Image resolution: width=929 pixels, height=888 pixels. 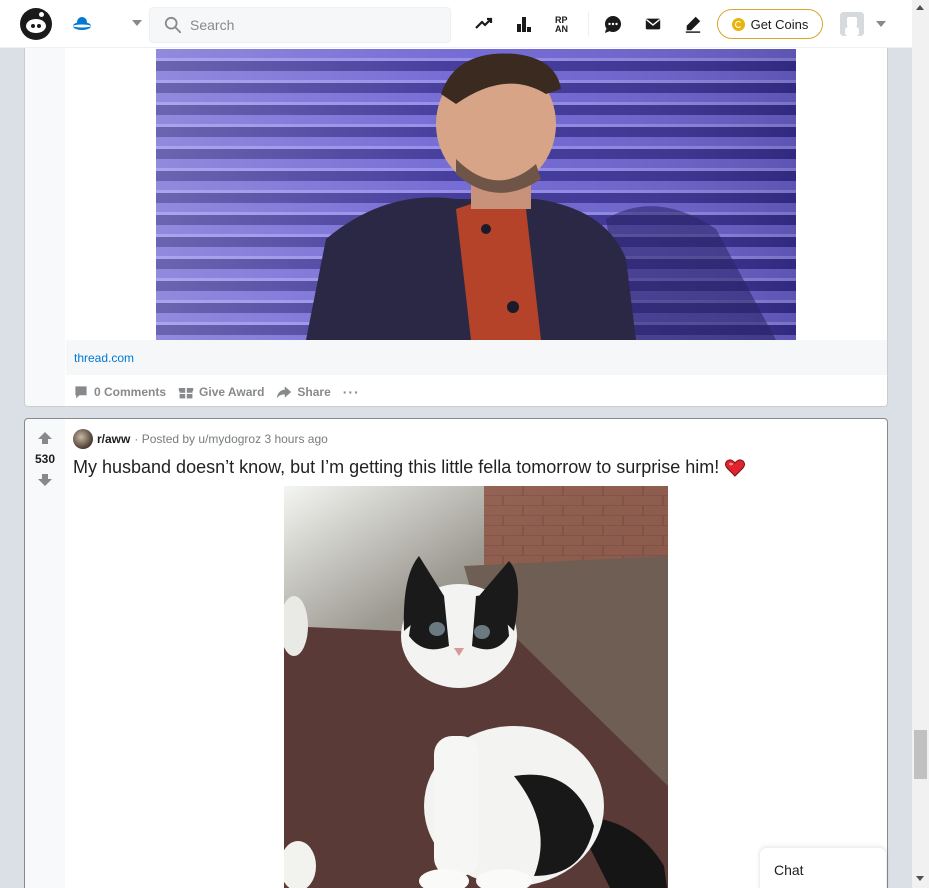 I want to click on vote-column: 530, so click(x=45, y=653).